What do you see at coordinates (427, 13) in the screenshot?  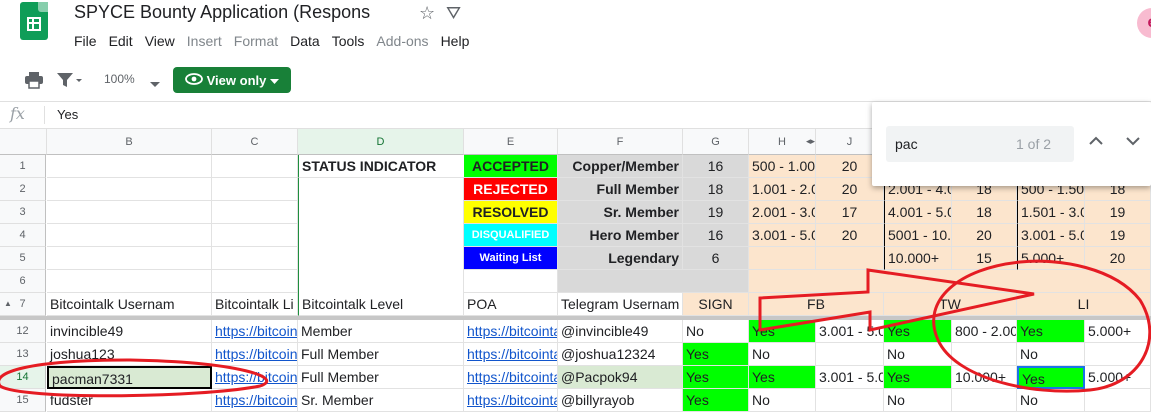 I see `star-icon: ☆` at bounding box center [427, 13].